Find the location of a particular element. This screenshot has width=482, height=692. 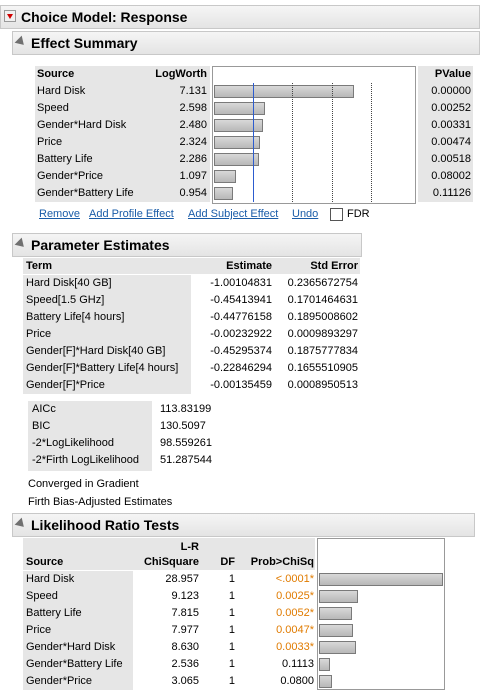

param-term: Price is located at coordinates (39, 334).